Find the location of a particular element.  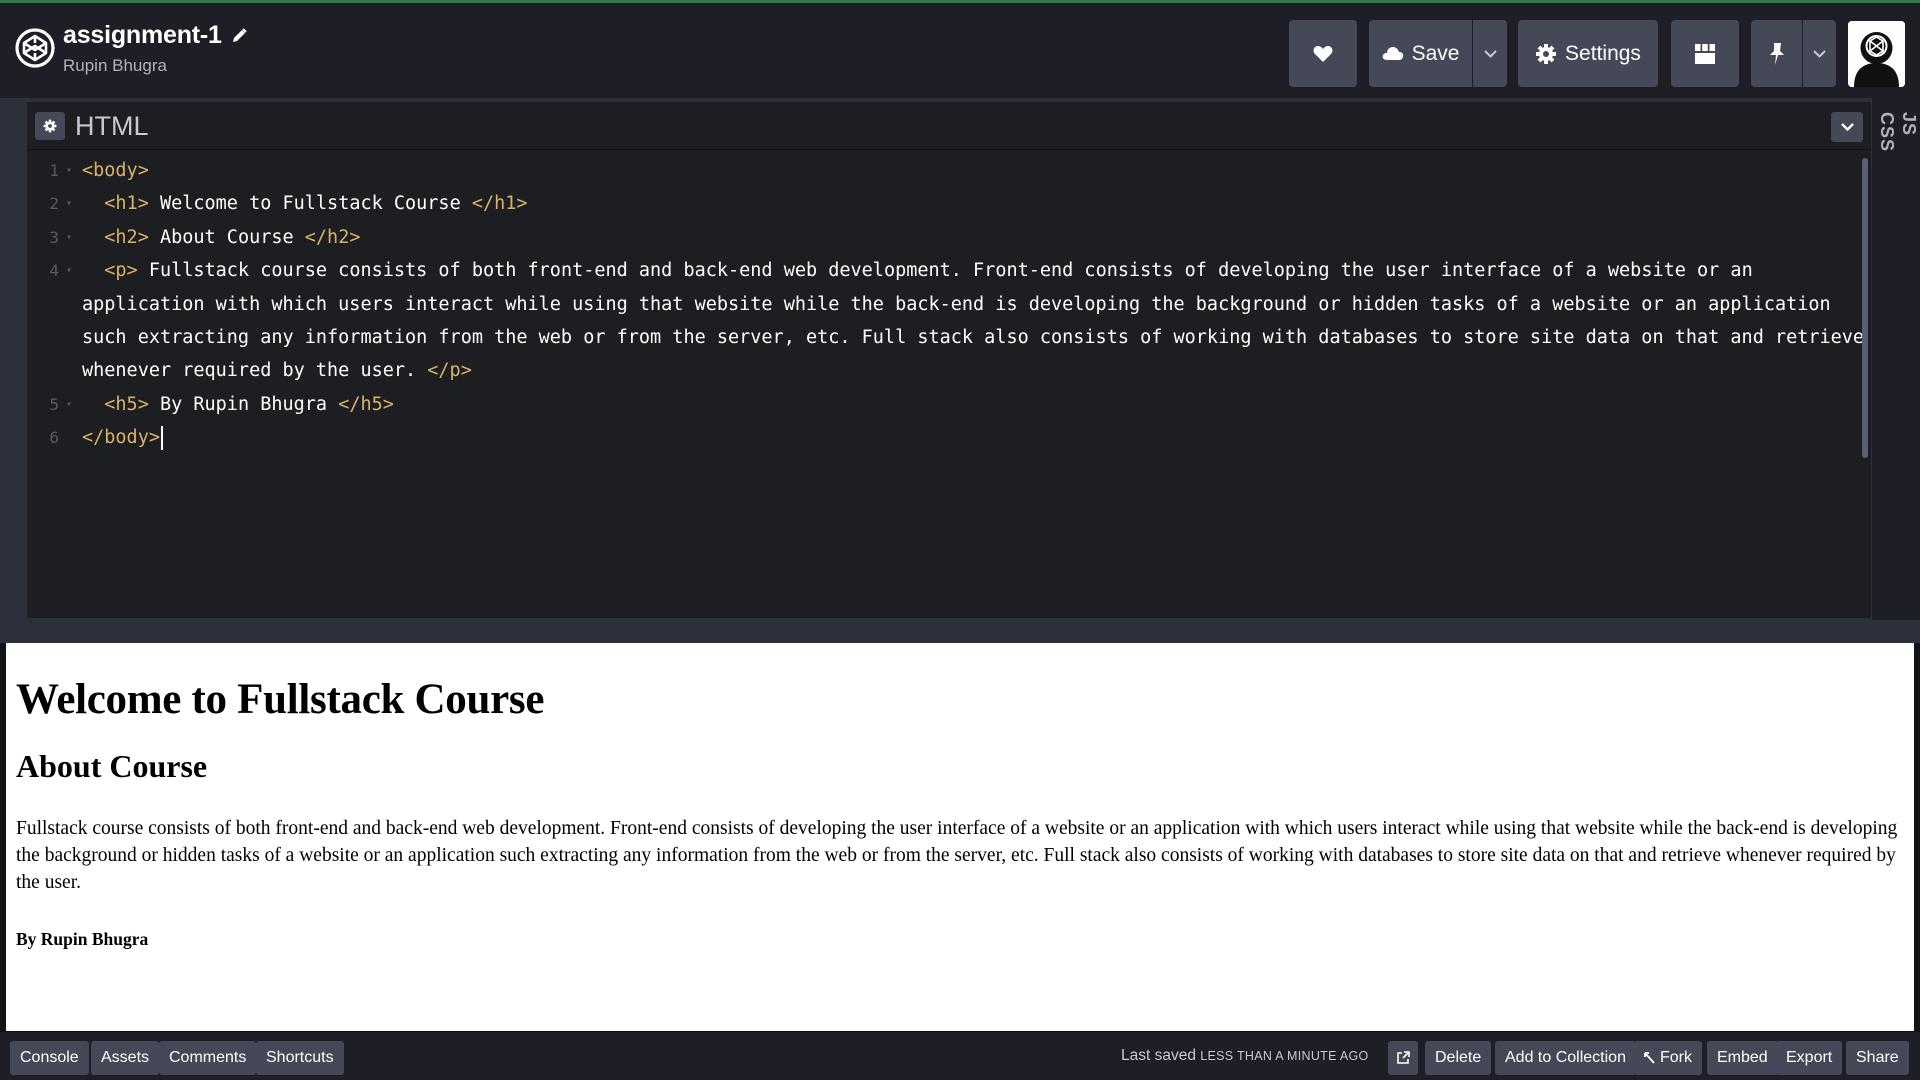

last-saved-label: Last saved is located at coordinates (1158, 1055).